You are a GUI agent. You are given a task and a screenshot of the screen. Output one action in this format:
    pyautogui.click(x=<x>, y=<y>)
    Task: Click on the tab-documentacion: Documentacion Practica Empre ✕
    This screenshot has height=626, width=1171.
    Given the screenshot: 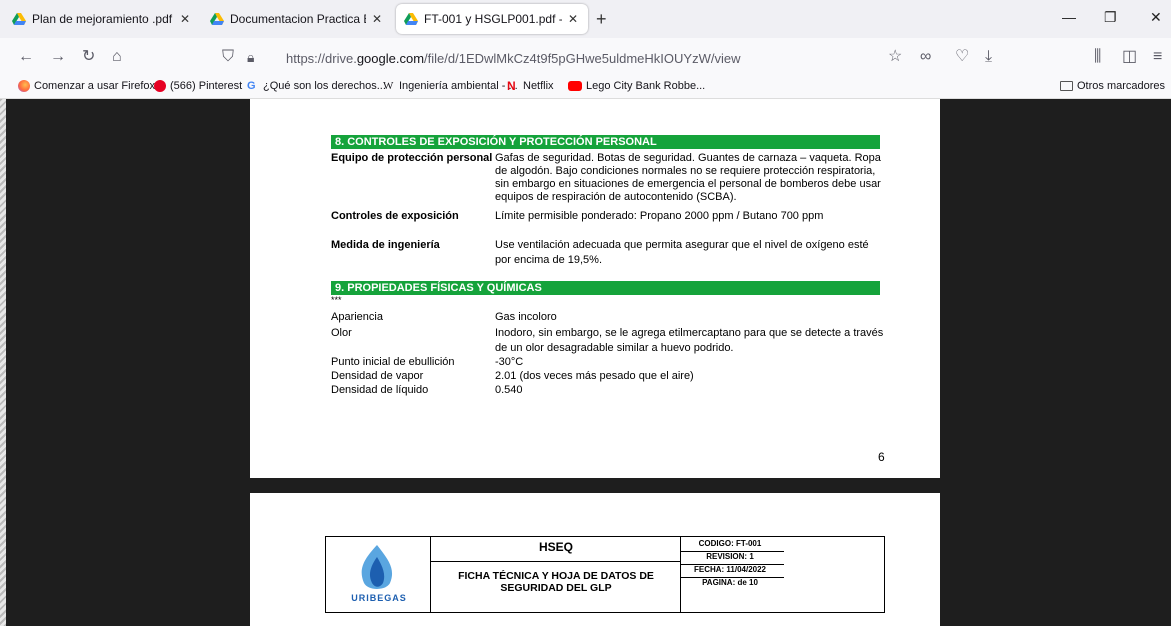 What is the action you would take?
    pyautogui.click(x=297, y=19)
    